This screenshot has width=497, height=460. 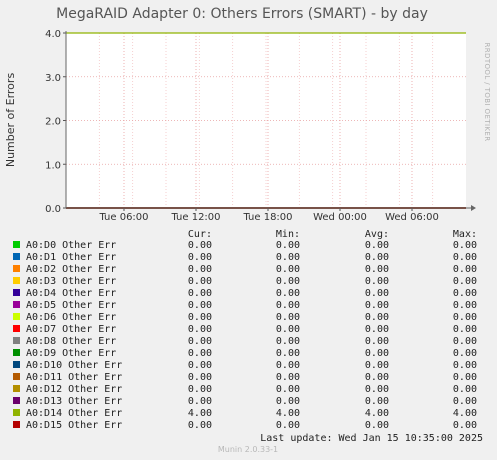 I want to click on legend-series-name: A0:D15 Other Err, so click(x=74, y=425).